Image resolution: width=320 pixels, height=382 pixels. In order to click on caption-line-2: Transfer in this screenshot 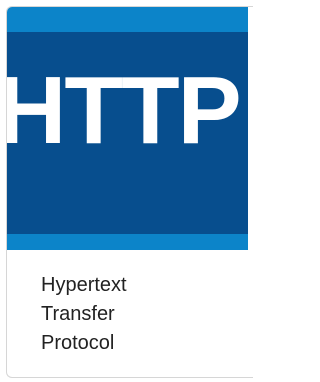, I will do `click(78, 314)`.